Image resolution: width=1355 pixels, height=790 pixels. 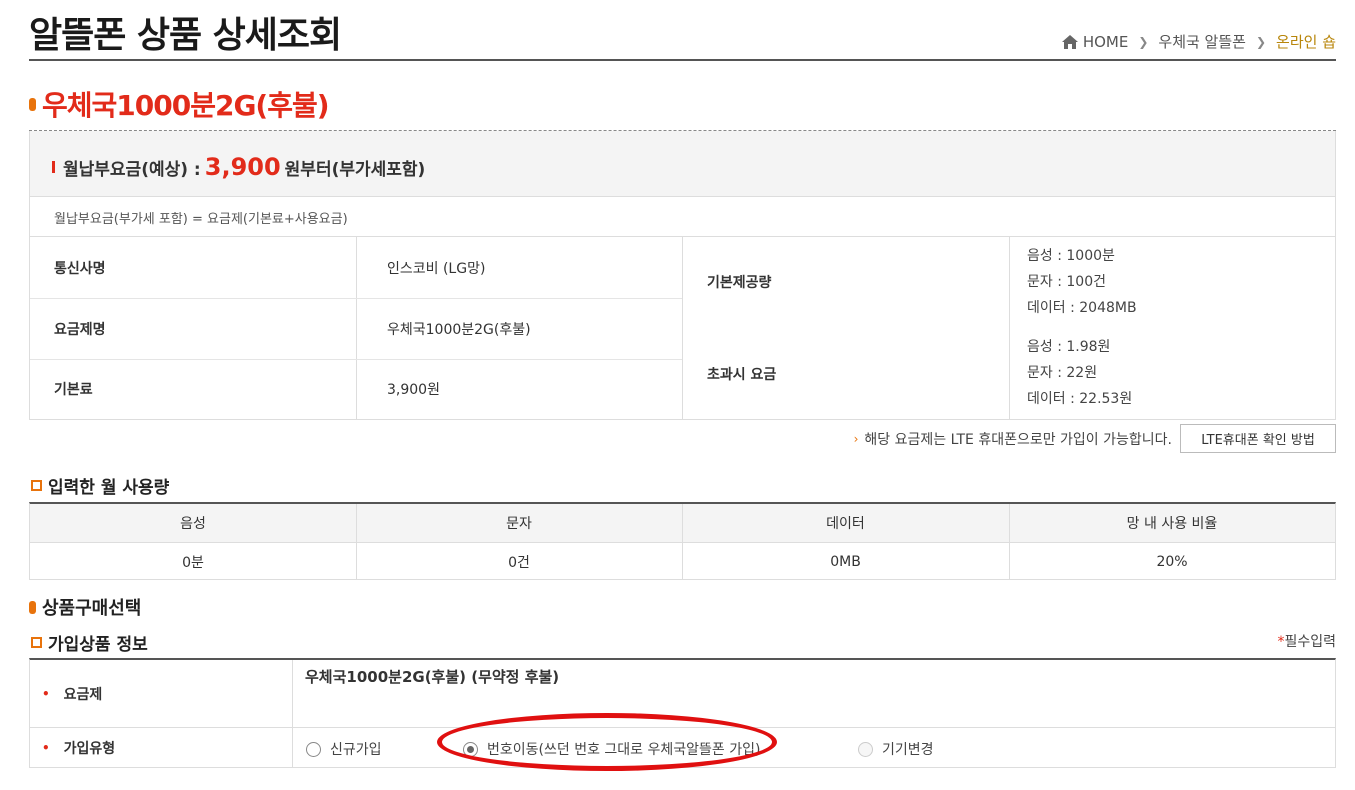 What do you see at coordinates (1082, 308) in the screenshot?
I see `provided-data: 데이터 : 2048MB` at bounding box center [1082, 308].